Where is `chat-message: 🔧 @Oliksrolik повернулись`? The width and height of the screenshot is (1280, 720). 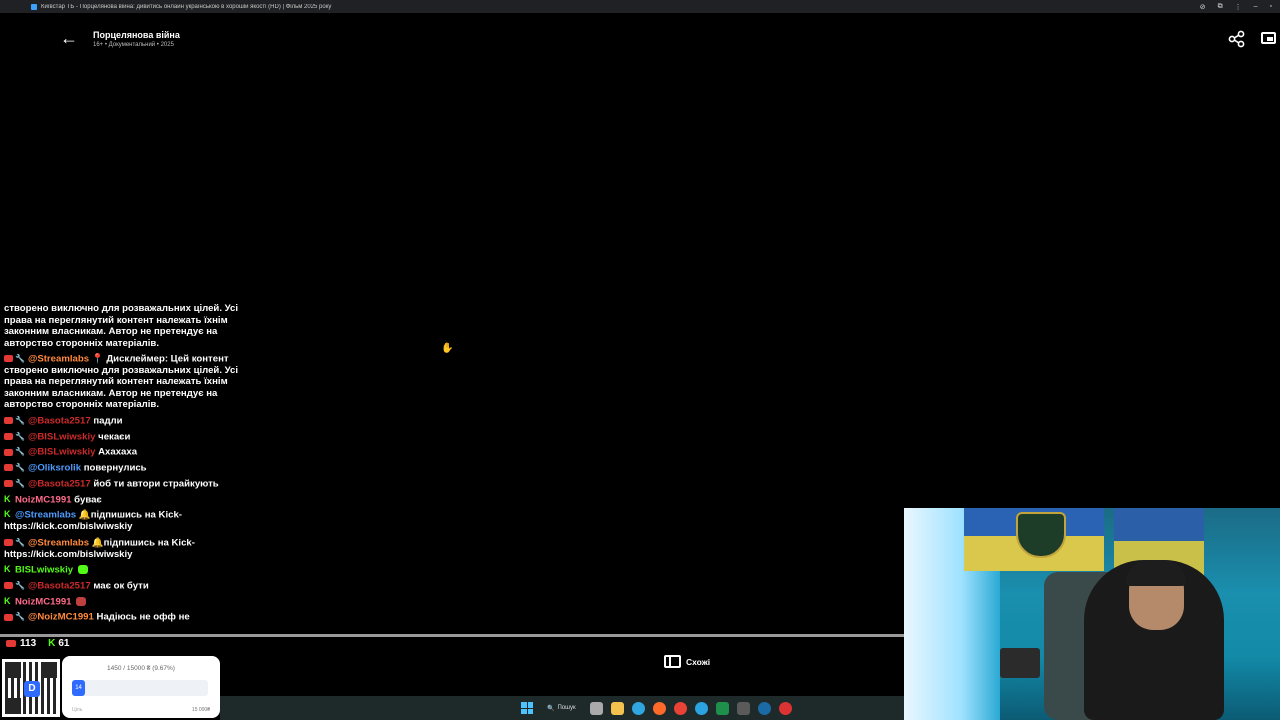 chat-message: 🔧 @Oliksrolik повернулись is located at coordinates (122, 468).